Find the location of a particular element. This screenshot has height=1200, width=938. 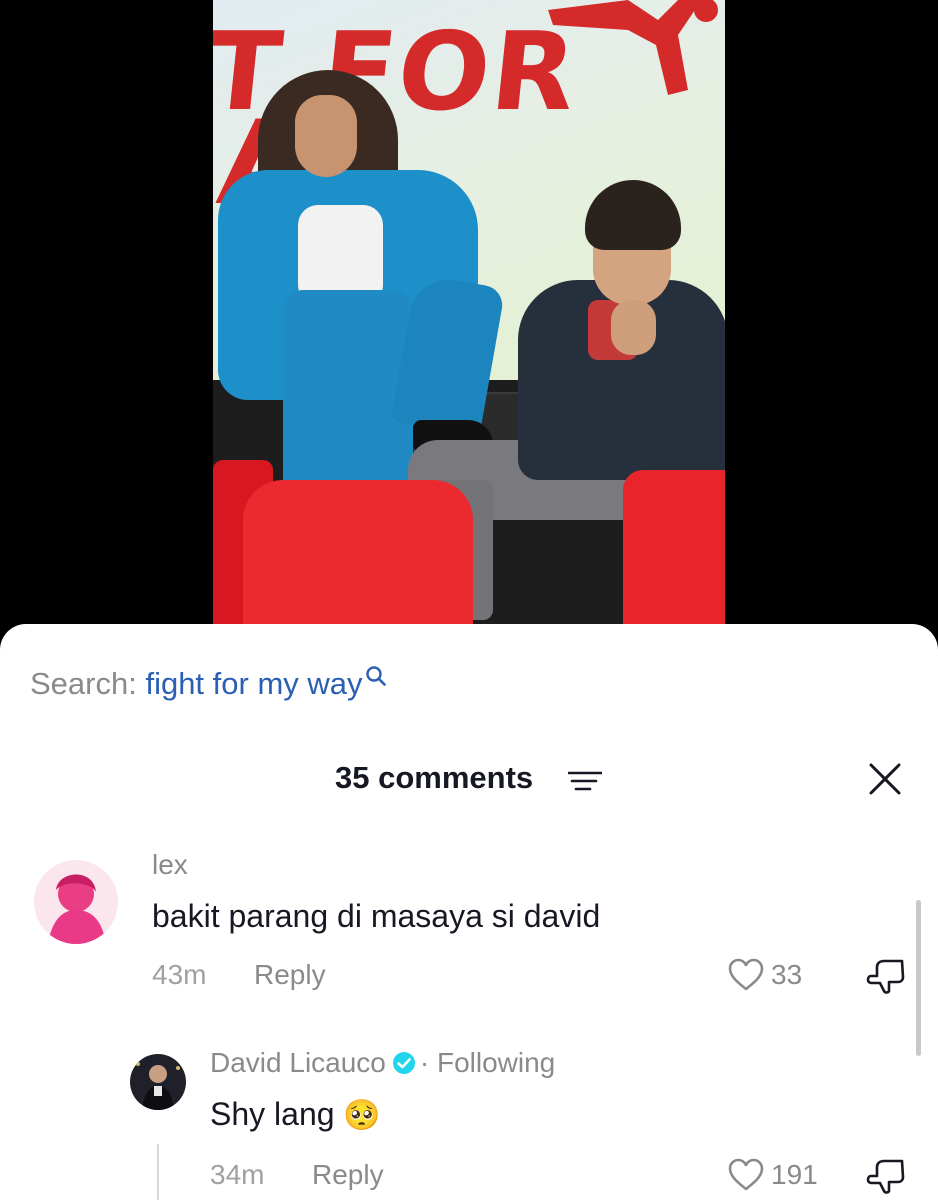

search-label: Search: is located at coordinates (88, 683).